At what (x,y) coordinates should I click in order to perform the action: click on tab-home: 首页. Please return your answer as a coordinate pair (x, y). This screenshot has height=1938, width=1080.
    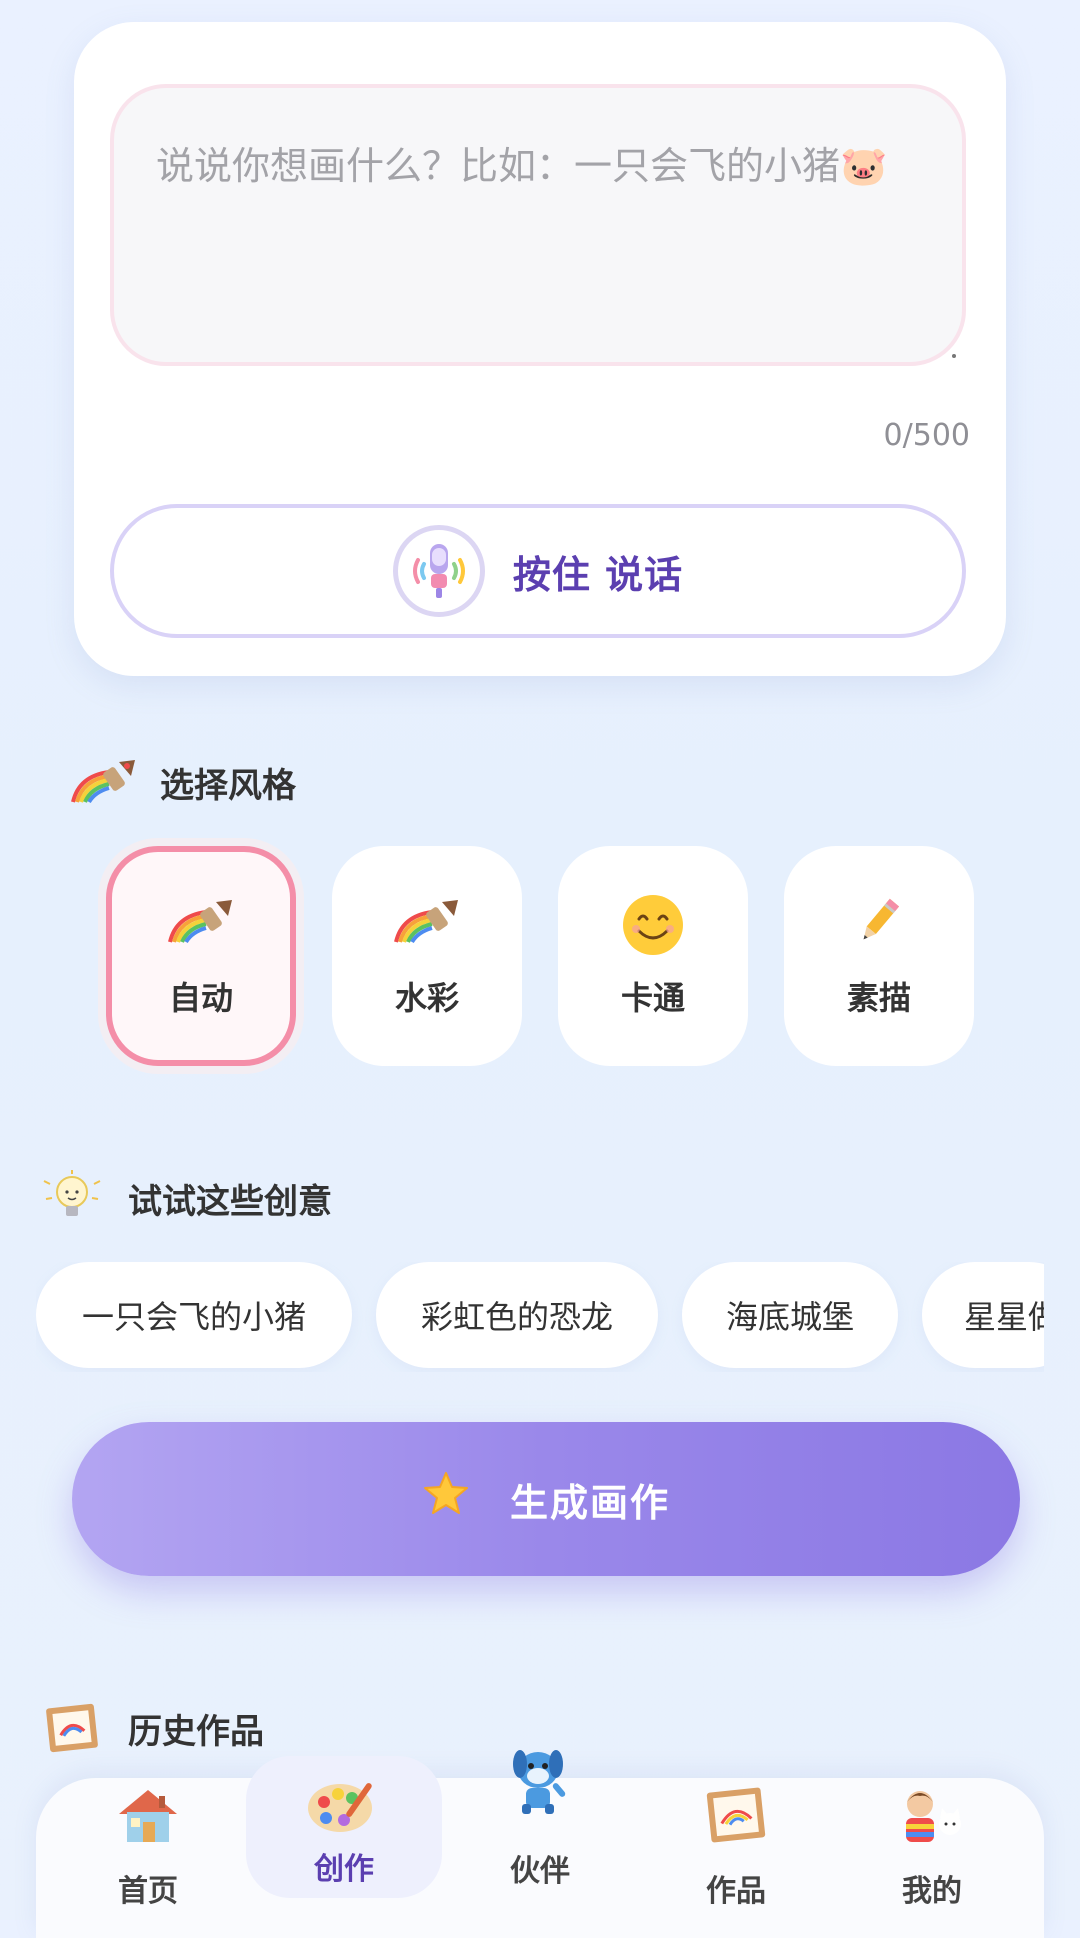
    Looking at the image, I should click on (148, 1849).